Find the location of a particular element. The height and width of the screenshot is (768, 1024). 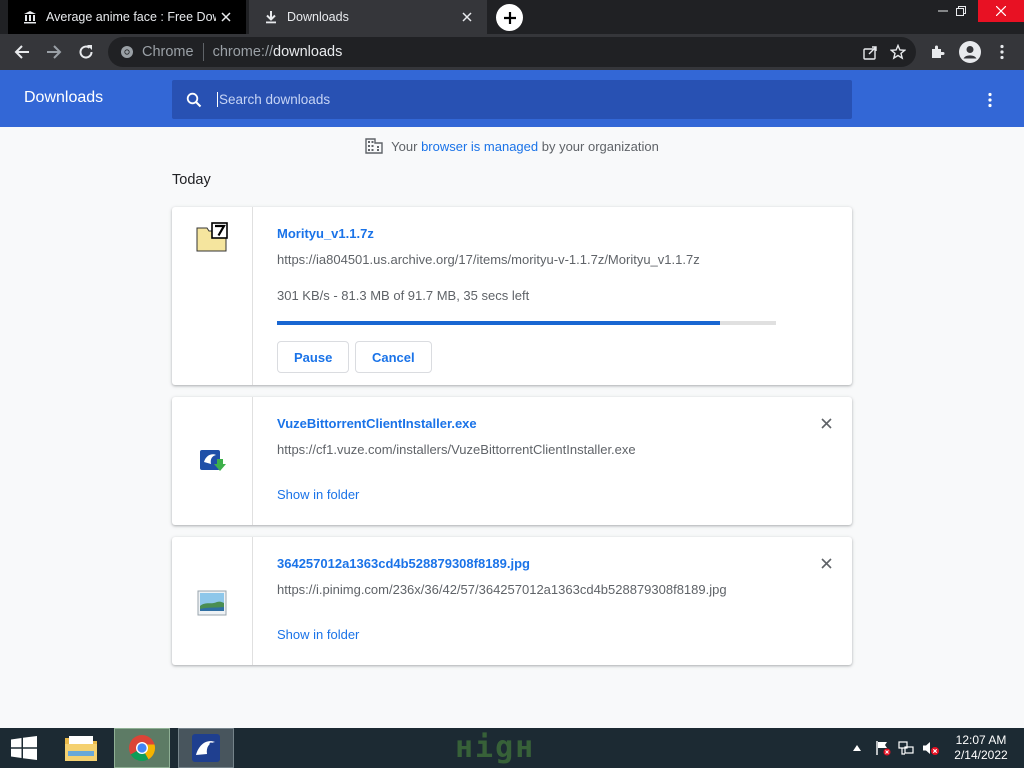

restore-icon is located at coordinates (961, 11).